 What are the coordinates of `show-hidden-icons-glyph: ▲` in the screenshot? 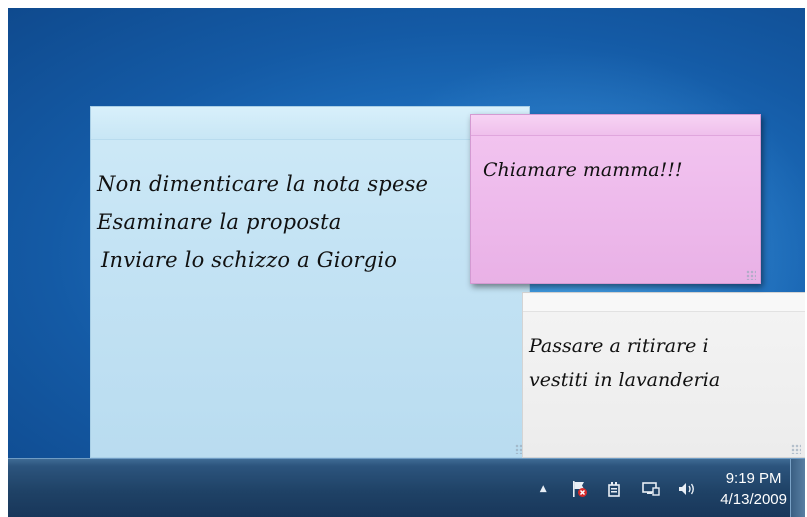 It's located at (543, 488).